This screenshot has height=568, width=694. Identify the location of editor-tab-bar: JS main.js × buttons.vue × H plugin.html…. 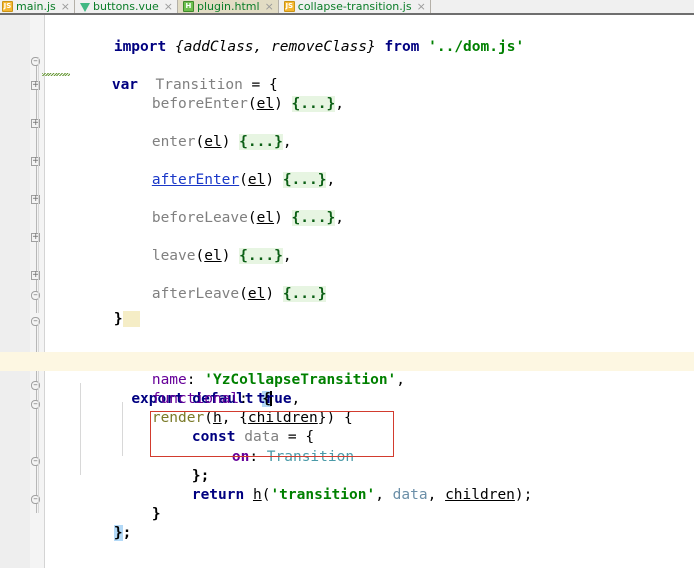
(347, 7).